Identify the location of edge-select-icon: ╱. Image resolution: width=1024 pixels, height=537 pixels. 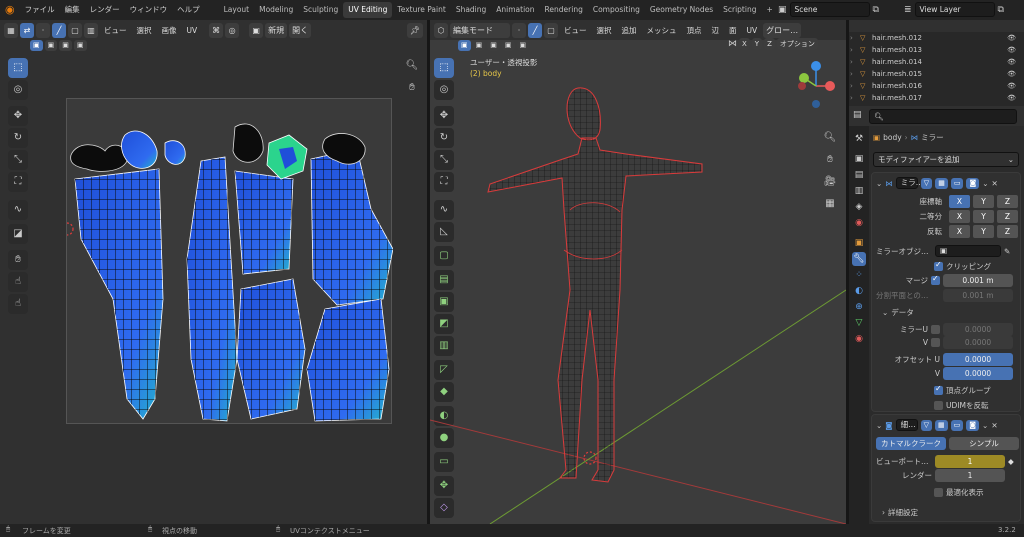
(59, 30).